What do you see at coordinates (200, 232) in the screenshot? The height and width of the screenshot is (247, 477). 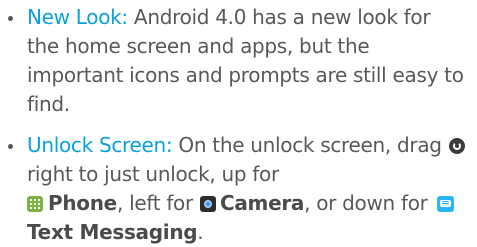 I see `description-part: .` at bounding box center [200, 232].